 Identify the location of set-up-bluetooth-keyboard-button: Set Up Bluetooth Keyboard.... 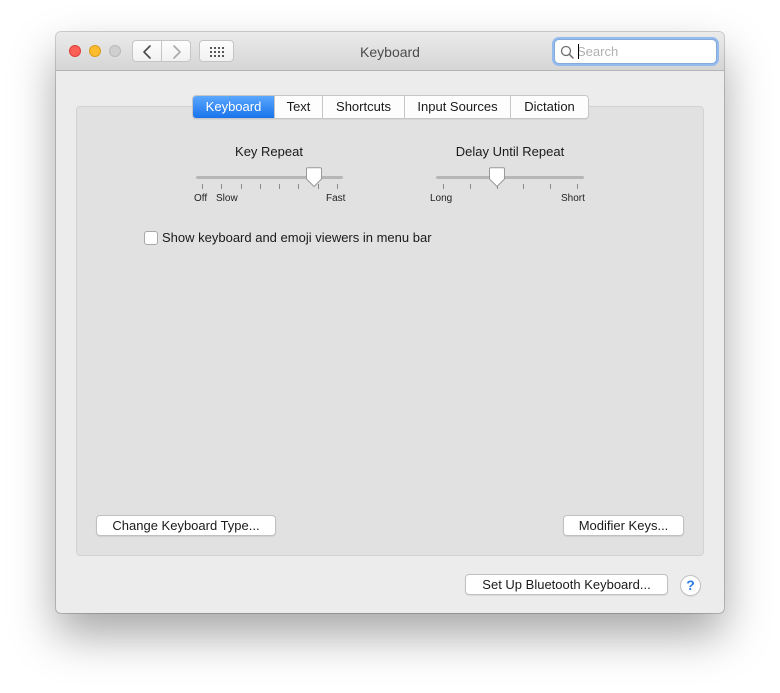
(566, 584).